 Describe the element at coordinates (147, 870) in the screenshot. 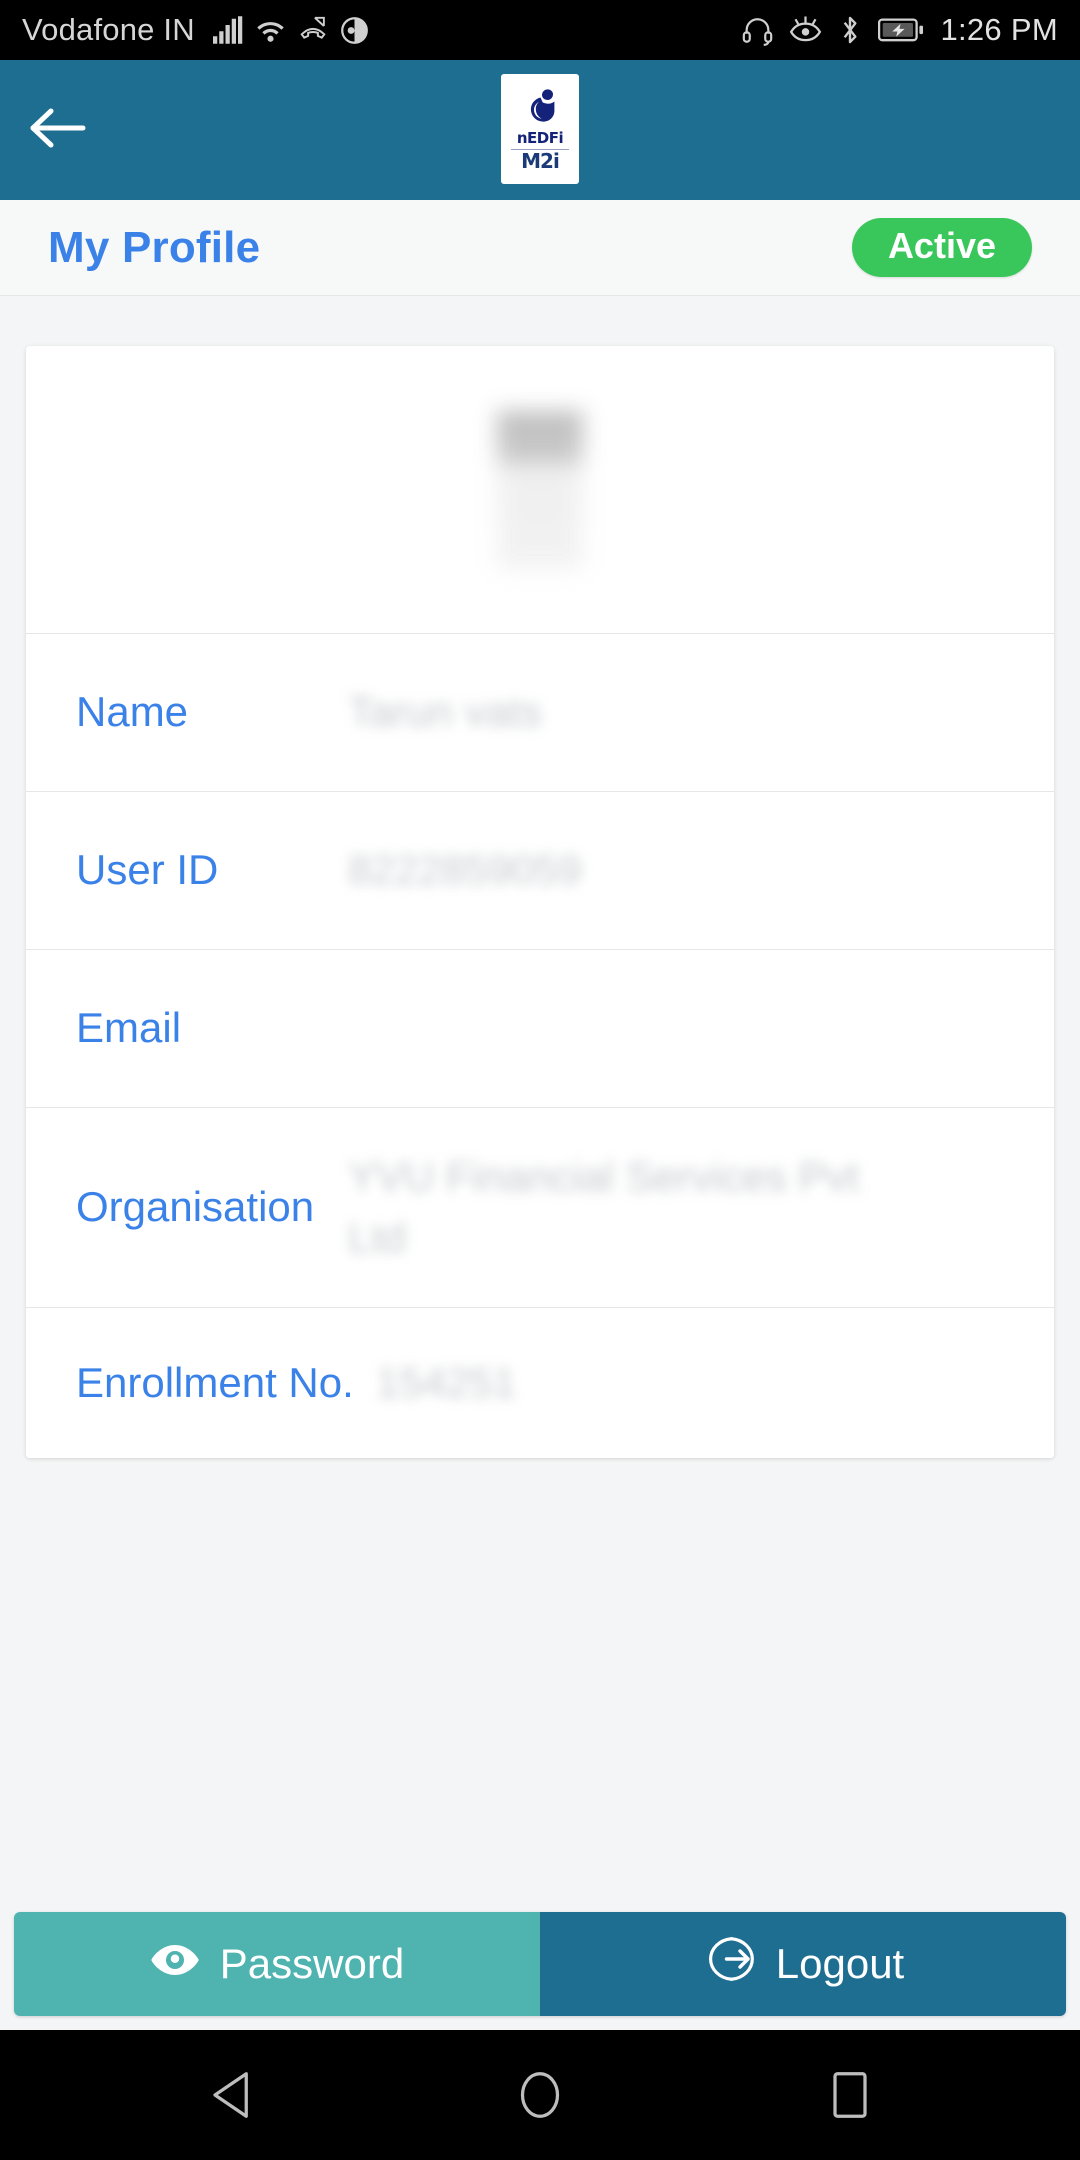

I see `field-label-user-id: User ID` at that location.